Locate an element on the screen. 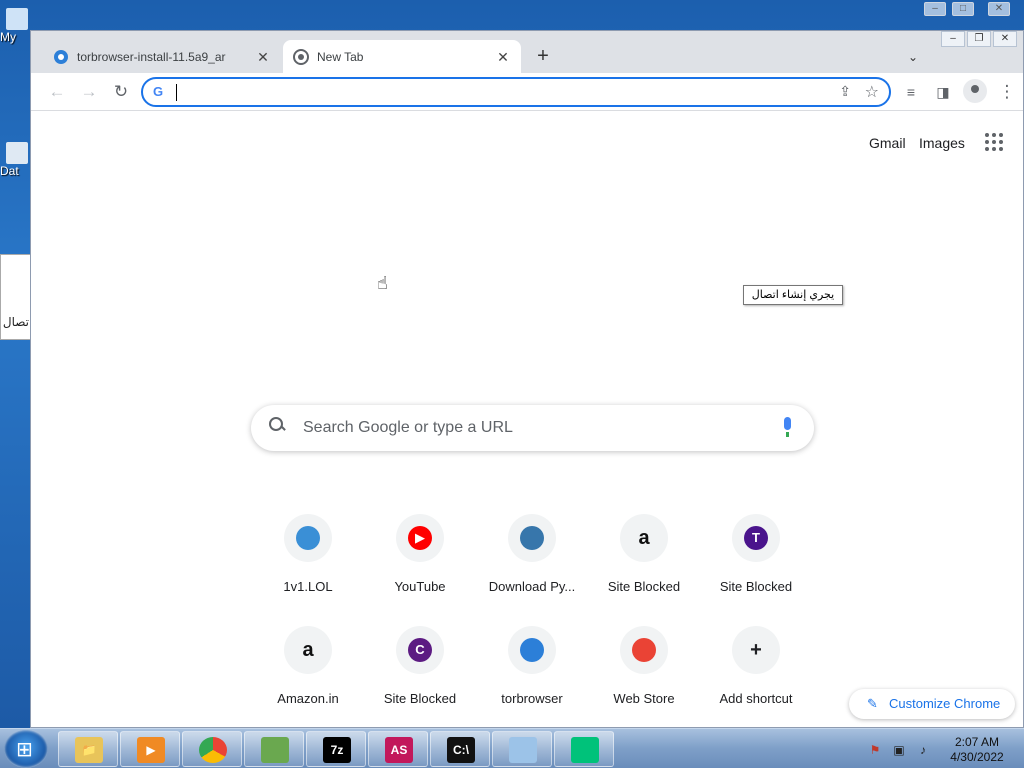 This screenshot has width=1024, height=768. background-window-titlebar: – □ ✕ is located at coordinates (942, 11).